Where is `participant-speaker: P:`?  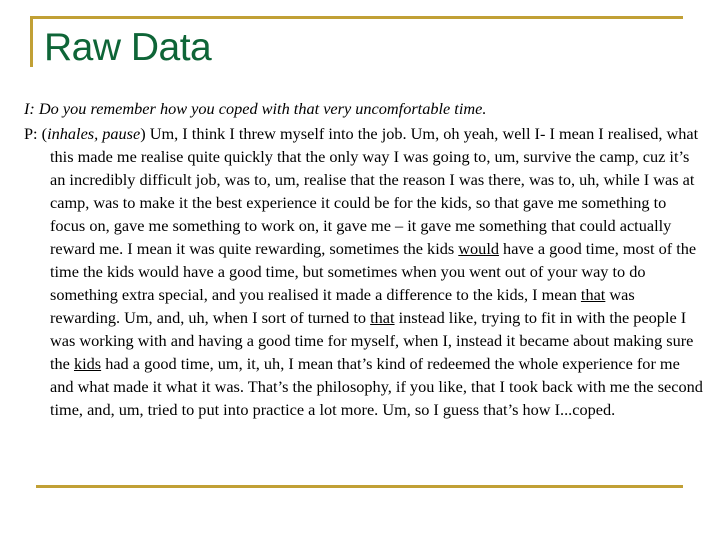
participant-speaker: P: is located at coordinates (31, 133).